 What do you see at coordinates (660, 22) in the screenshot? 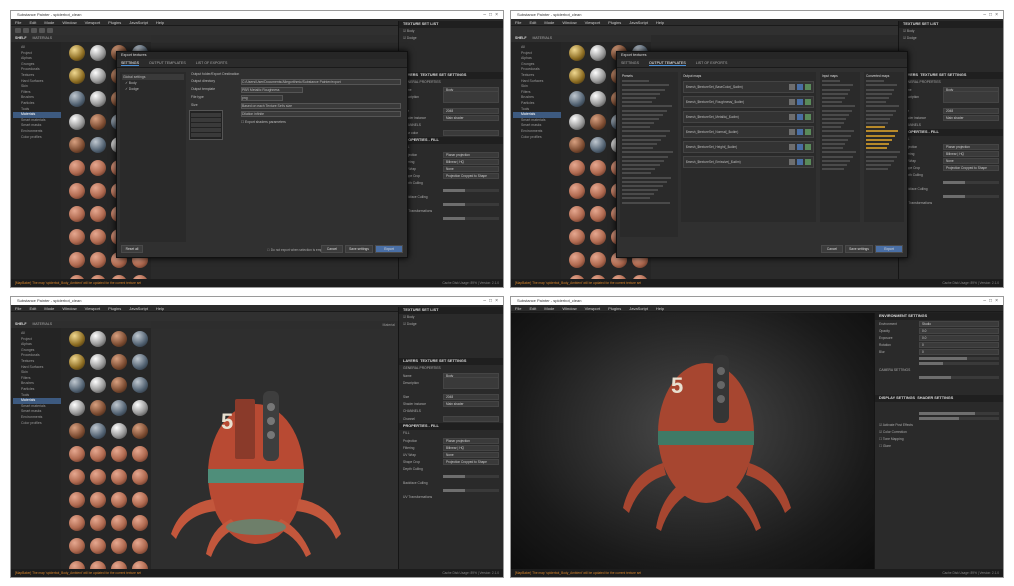
I see `menu-help: Help` at bounding box center [660, 22].